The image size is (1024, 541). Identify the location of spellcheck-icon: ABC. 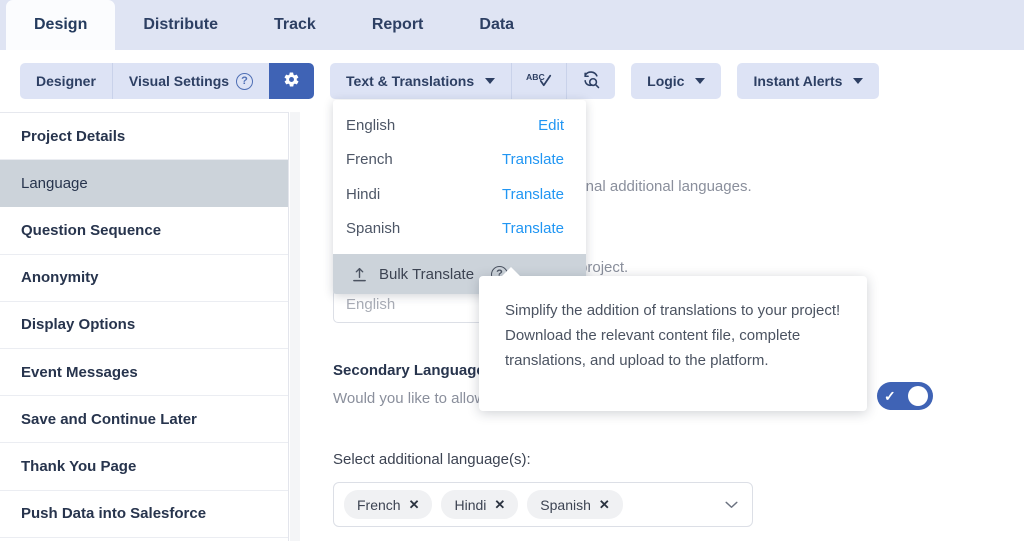
(539, 81).